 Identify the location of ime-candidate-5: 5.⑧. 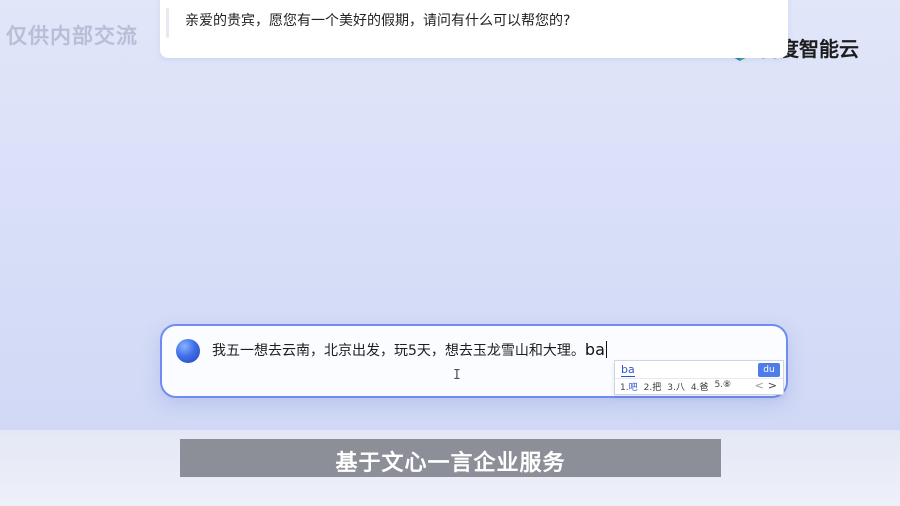
(722, 386).